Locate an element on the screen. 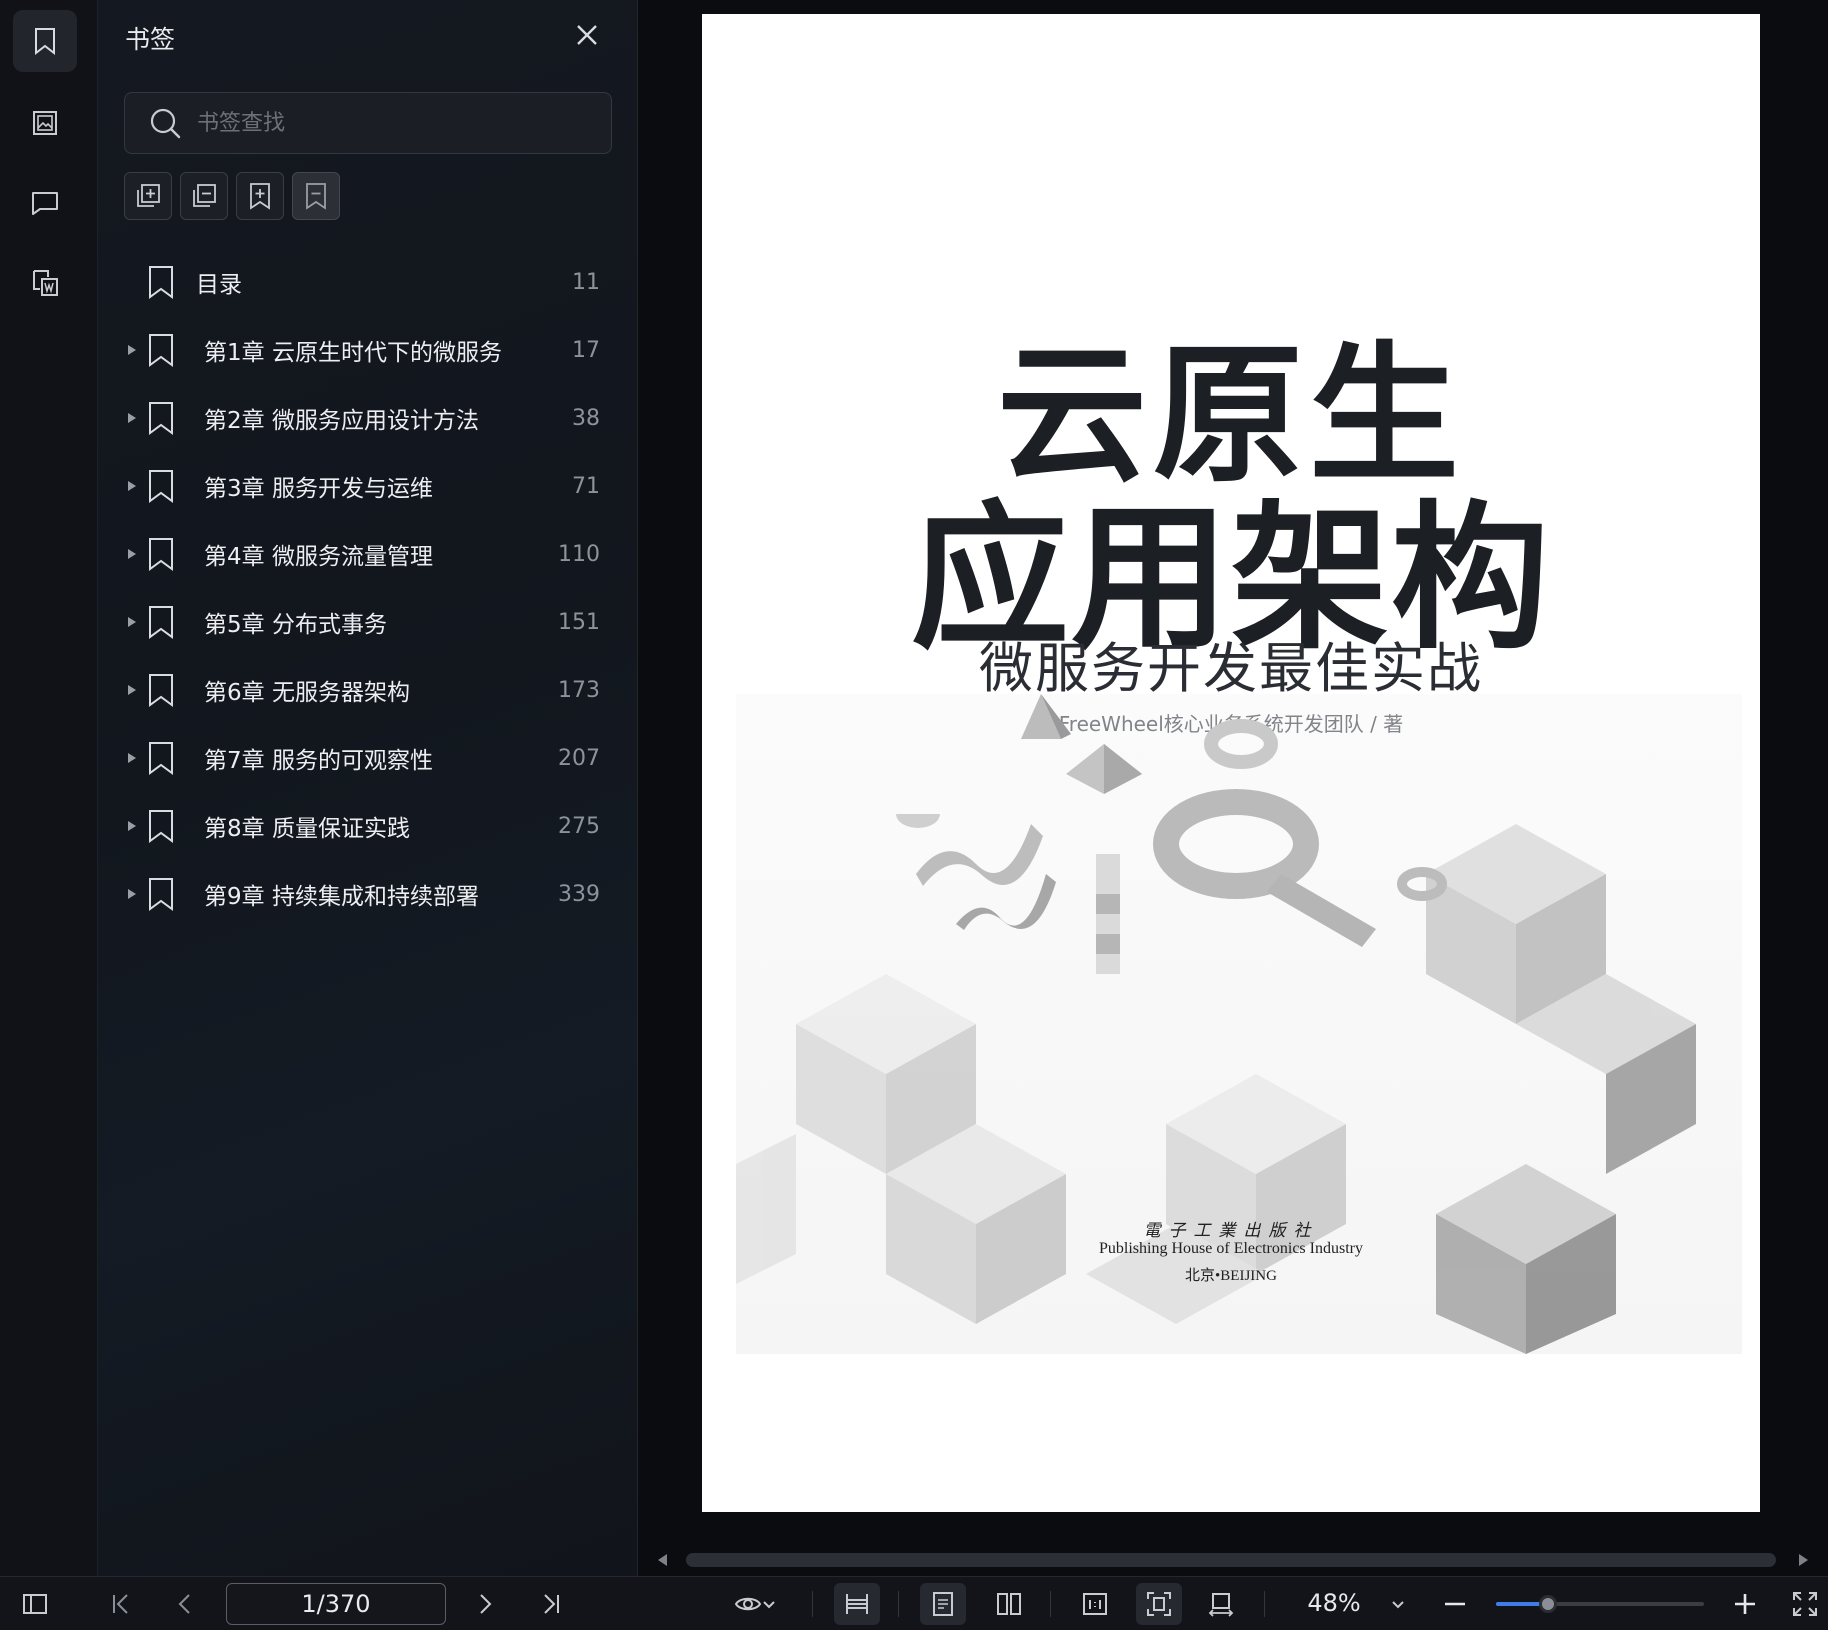 The height and width of the screenshot is (1630, 1828). add-bookmark-button is located at coordinates (260, 196).